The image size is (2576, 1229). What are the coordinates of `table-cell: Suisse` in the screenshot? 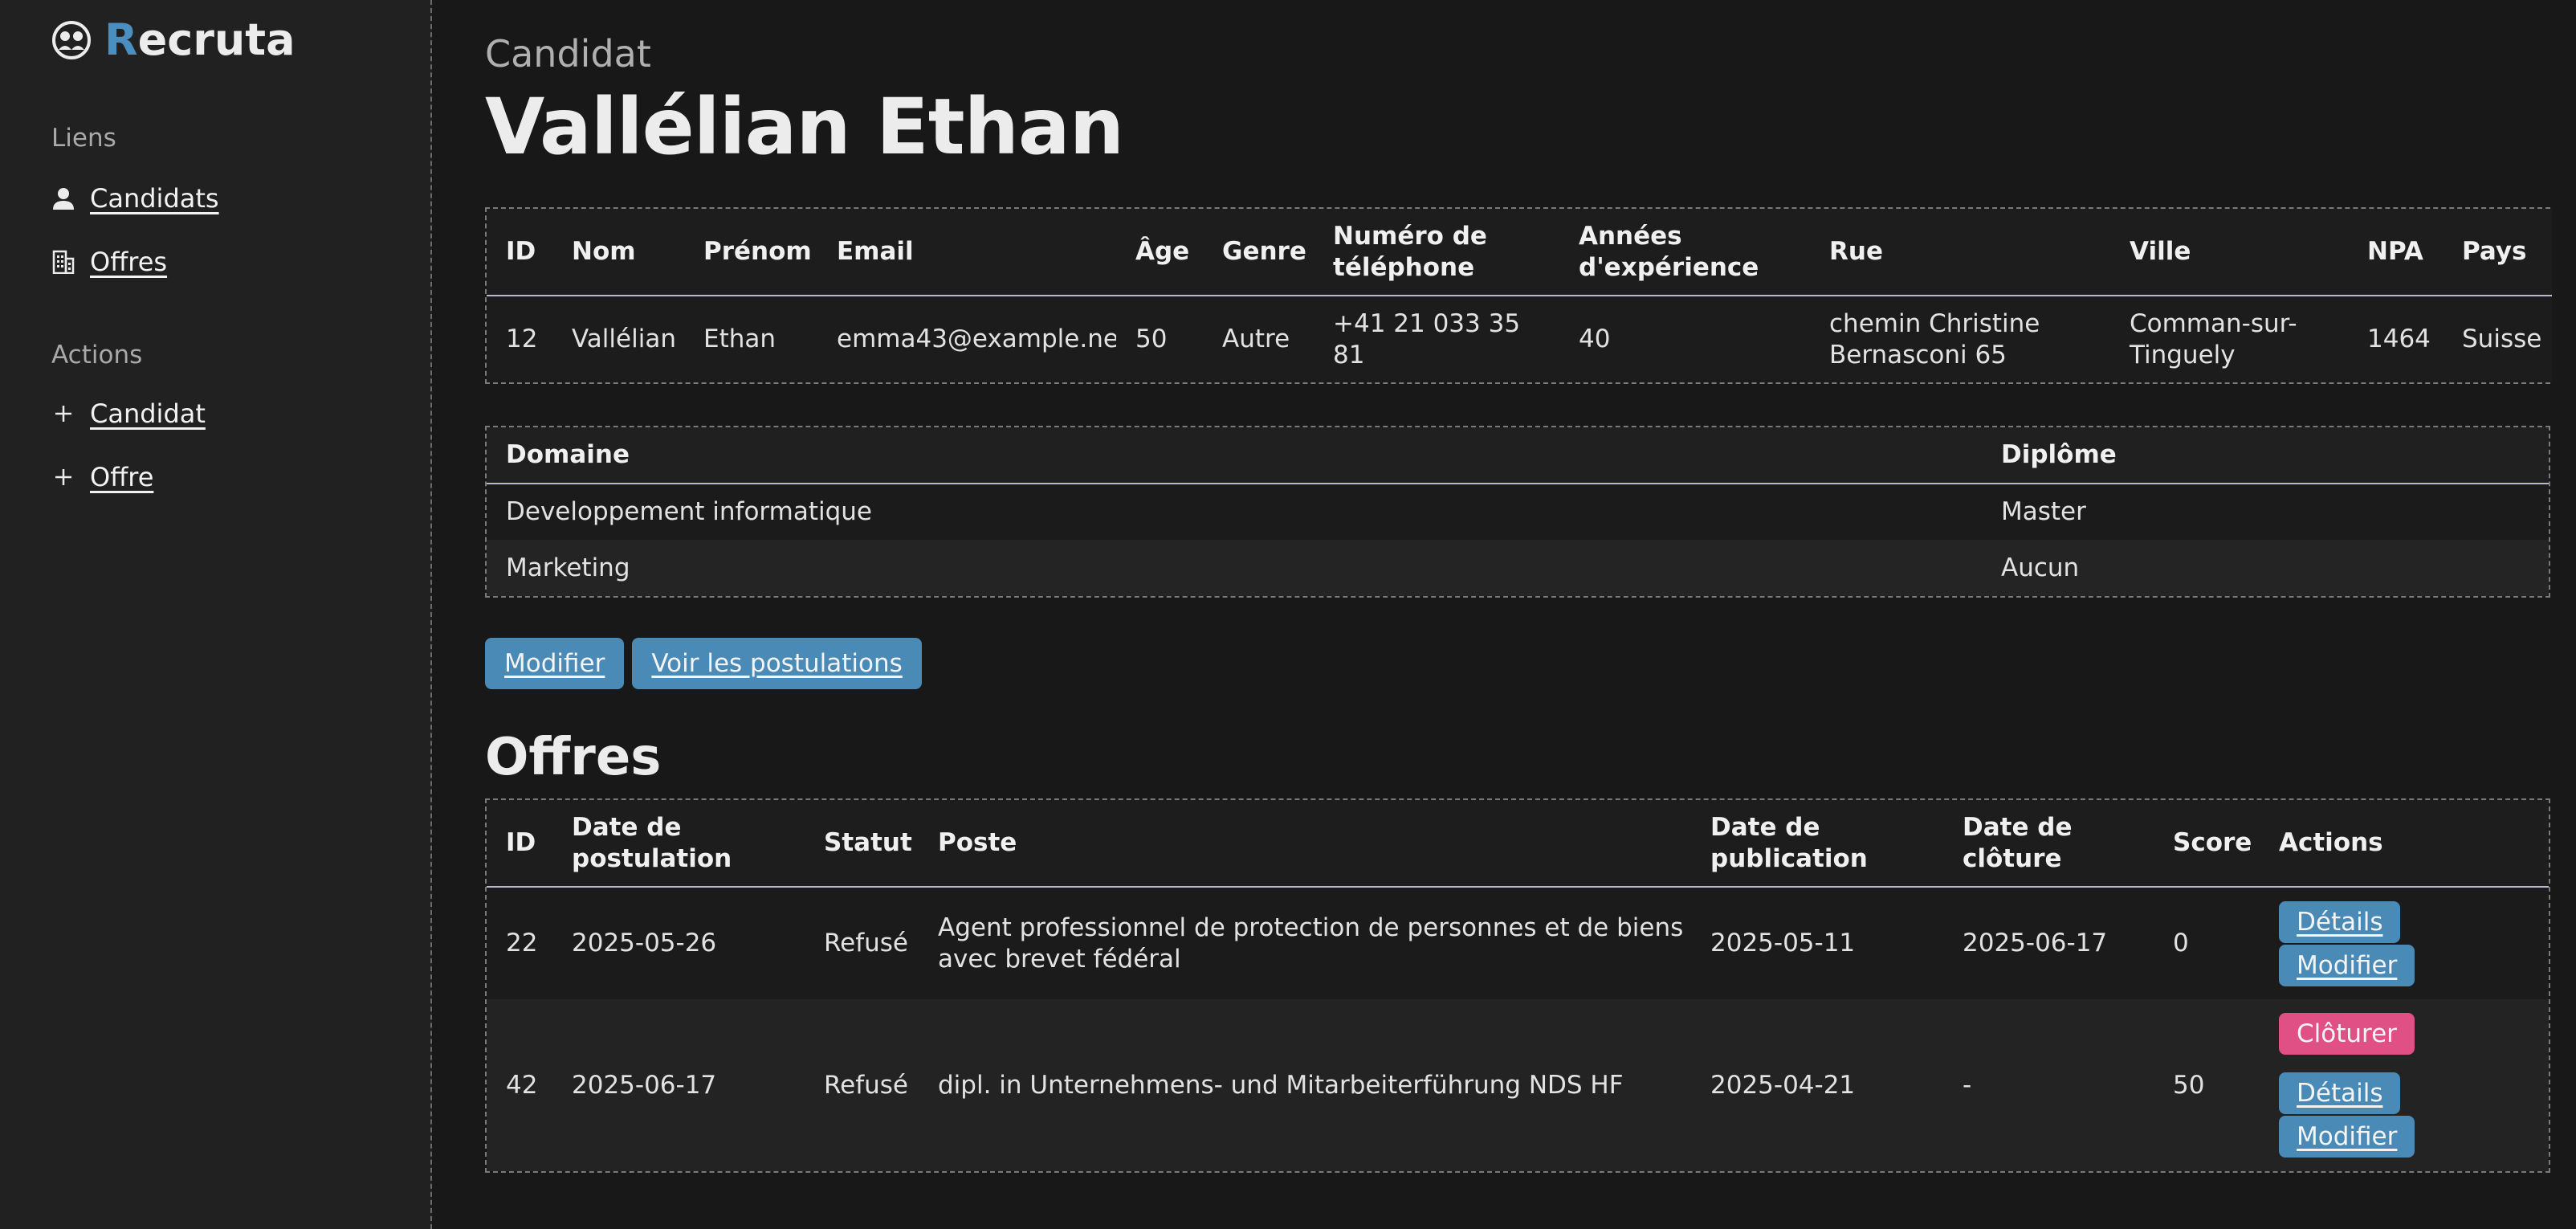 It's located at (2502, 339).